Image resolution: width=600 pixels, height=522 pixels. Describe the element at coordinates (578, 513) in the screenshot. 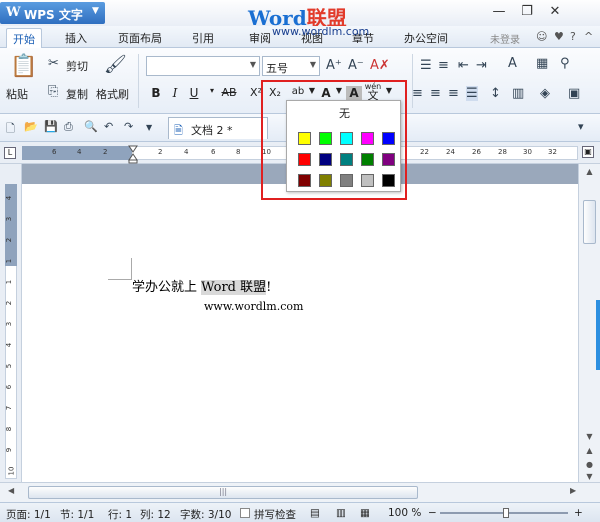

I see `zoom-in-icon: +` at that location.